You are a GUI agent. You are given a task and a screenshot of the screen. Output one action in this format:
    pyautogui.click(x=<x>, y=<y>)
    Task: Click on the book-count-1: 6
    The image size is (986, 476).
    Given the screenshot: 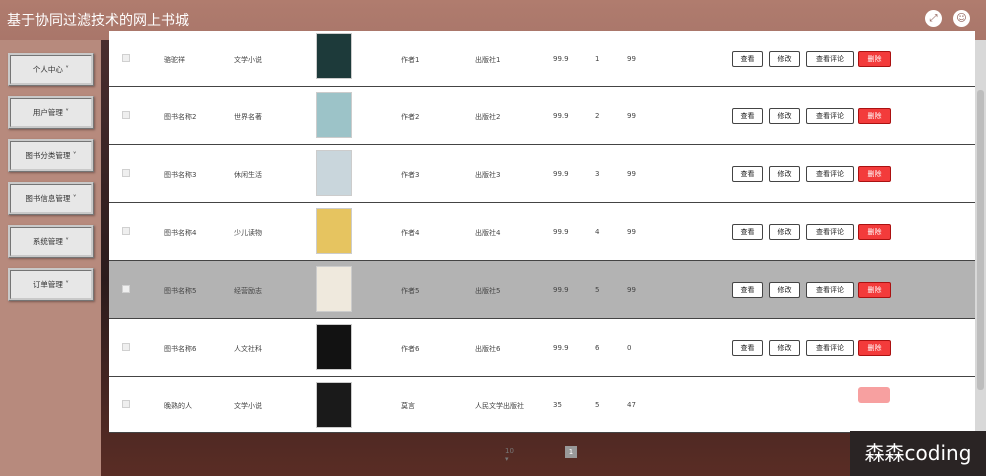 What is the action you would take?
    pyautogui.click(x=597, y=348)
    